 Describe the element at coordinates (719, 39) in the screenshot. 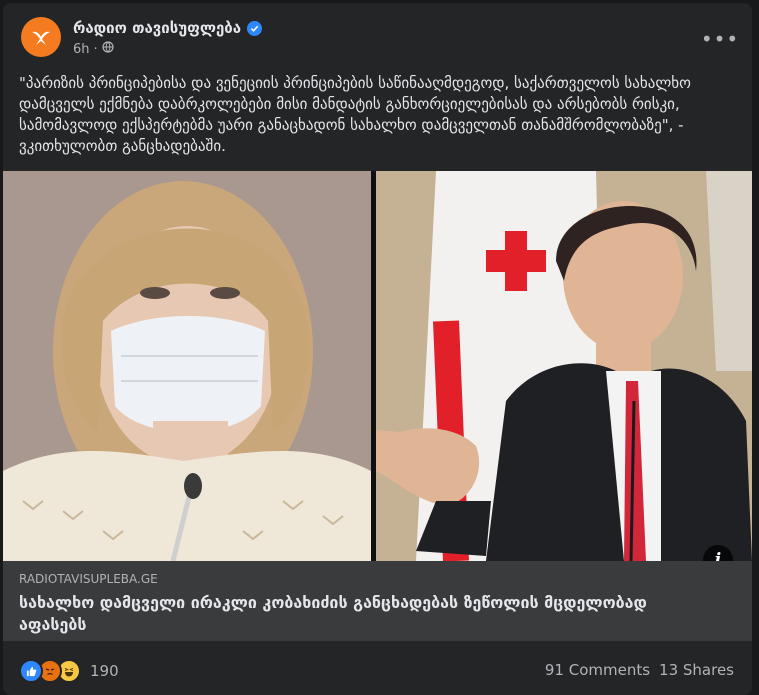

I see `more-options-icon: •••` at that location.